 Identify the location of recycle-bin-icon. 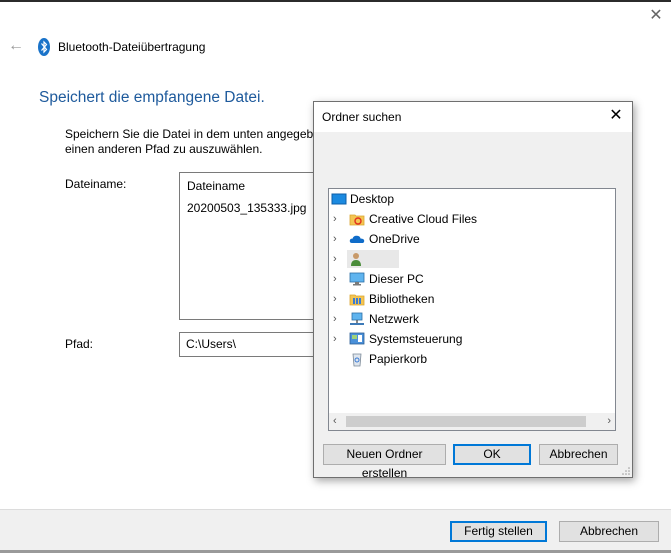
(357, 360).